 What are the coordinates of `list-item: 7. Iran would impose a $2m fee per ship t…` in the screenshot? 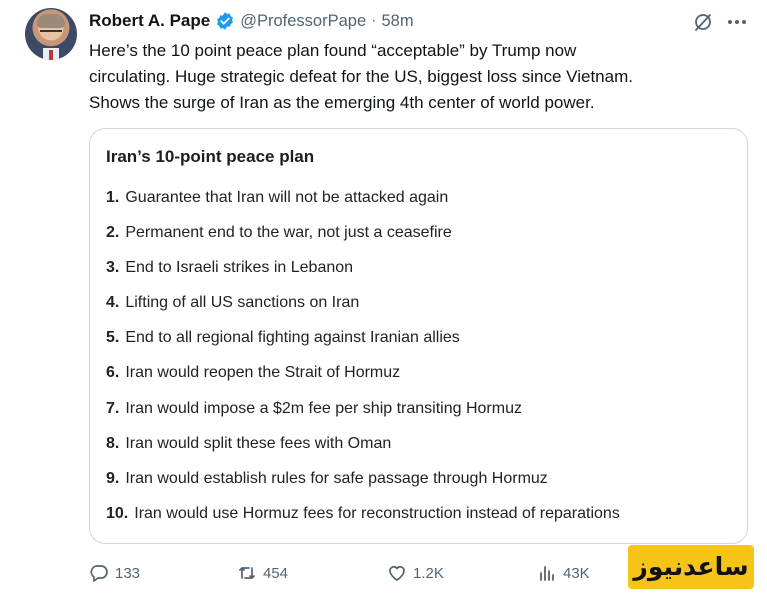 It's located at (363, 417).